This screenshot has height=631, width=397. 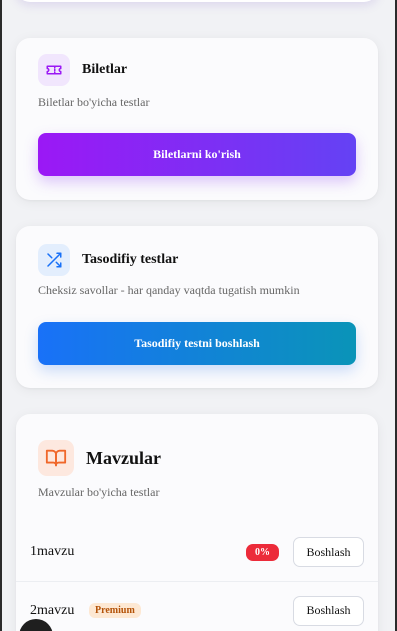 What do you see at coordinates (115, 610) in the screenshot?
I see `premium-badge: Premium` at bounding box center [115, 610].